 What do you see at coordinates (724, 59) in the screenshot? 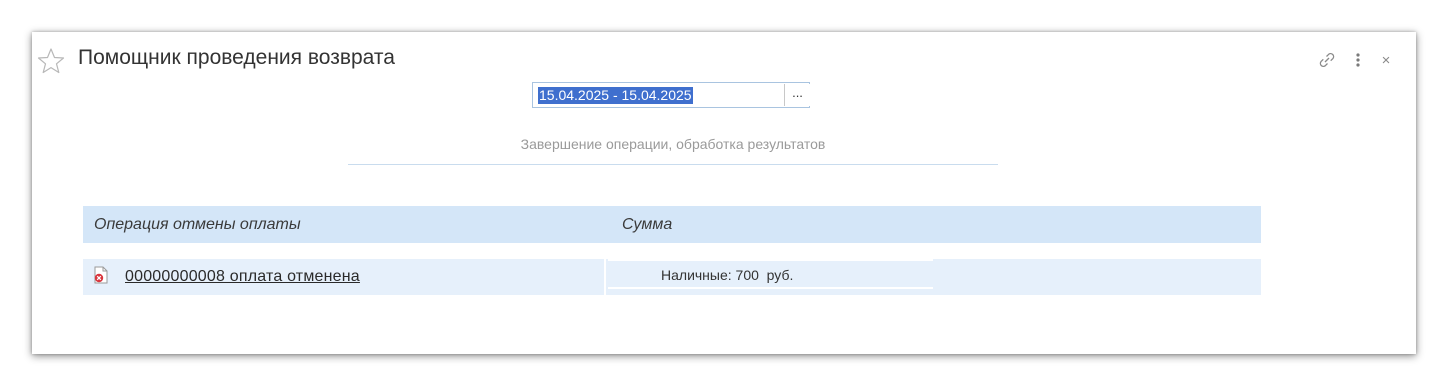
I see `title-bar: Помощник проведения возврата ×` at bounding box center [724, 59].